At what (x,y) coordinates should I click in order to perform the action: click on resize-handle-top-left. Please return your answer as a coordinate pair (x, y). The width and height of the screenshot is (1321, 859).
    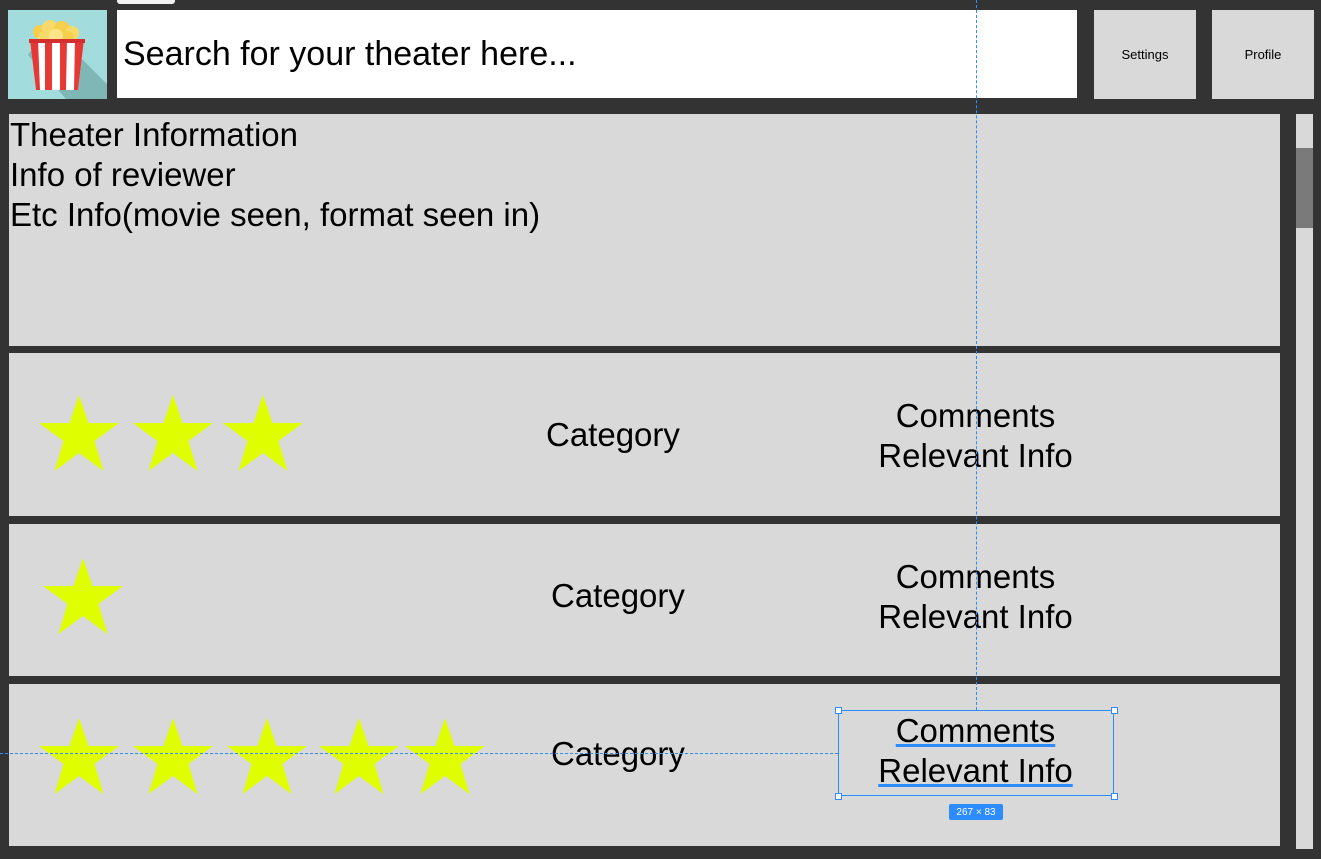
    Looking at the image, I should click on (838, 710).